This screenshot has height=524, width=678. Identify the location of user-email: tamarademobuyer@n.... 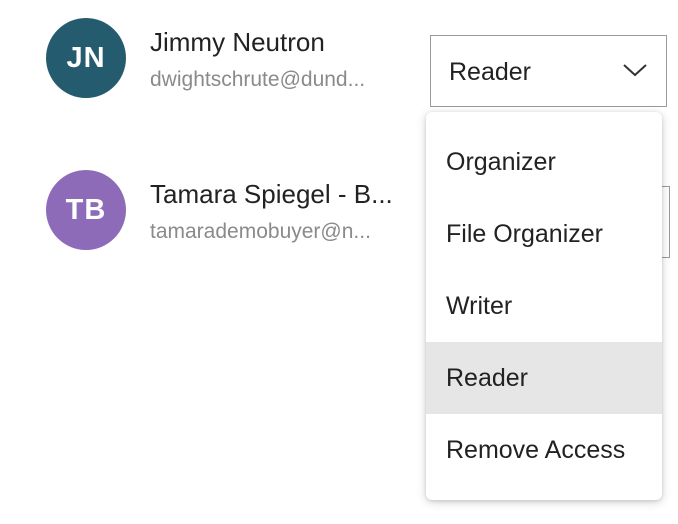
(260, 231).